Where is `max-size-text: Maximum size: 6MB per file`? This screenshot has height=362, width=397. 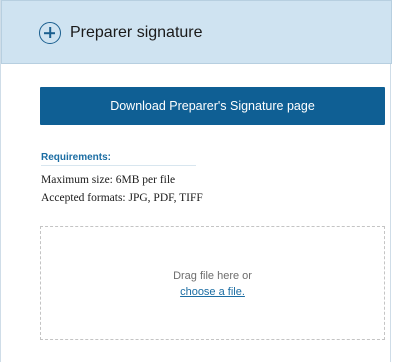
max-size-text: Maximum size: 6MB per file is located at coordinates (108, 180).